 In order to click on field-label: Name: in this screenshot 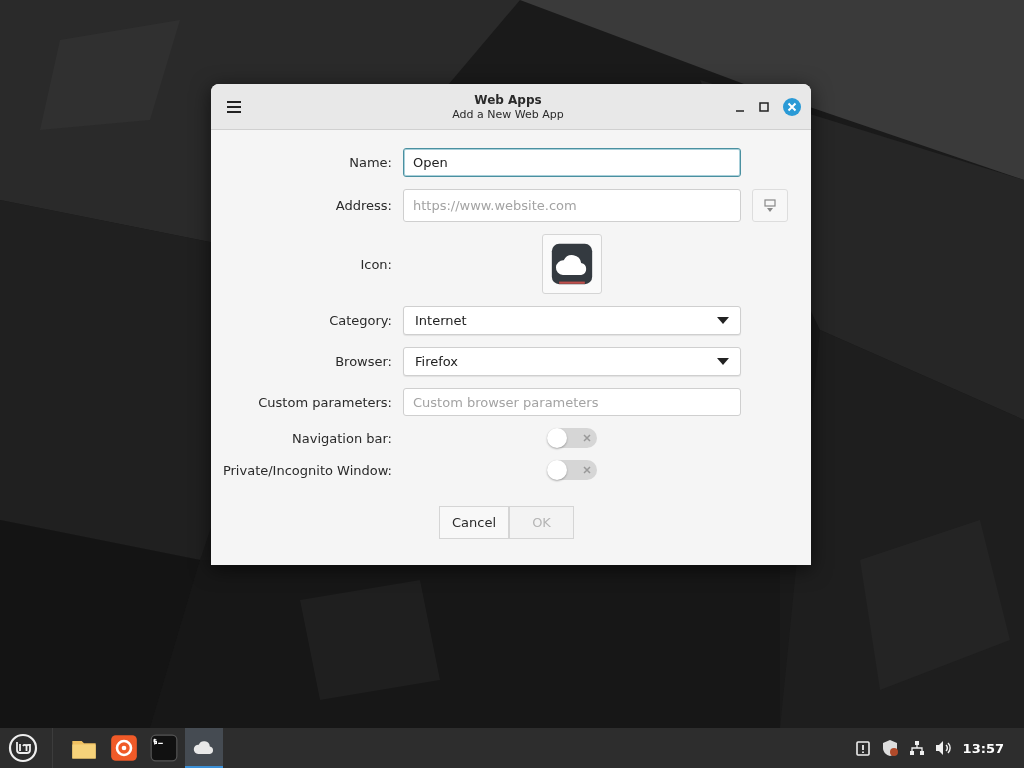, I will do `click(370, 162)`.